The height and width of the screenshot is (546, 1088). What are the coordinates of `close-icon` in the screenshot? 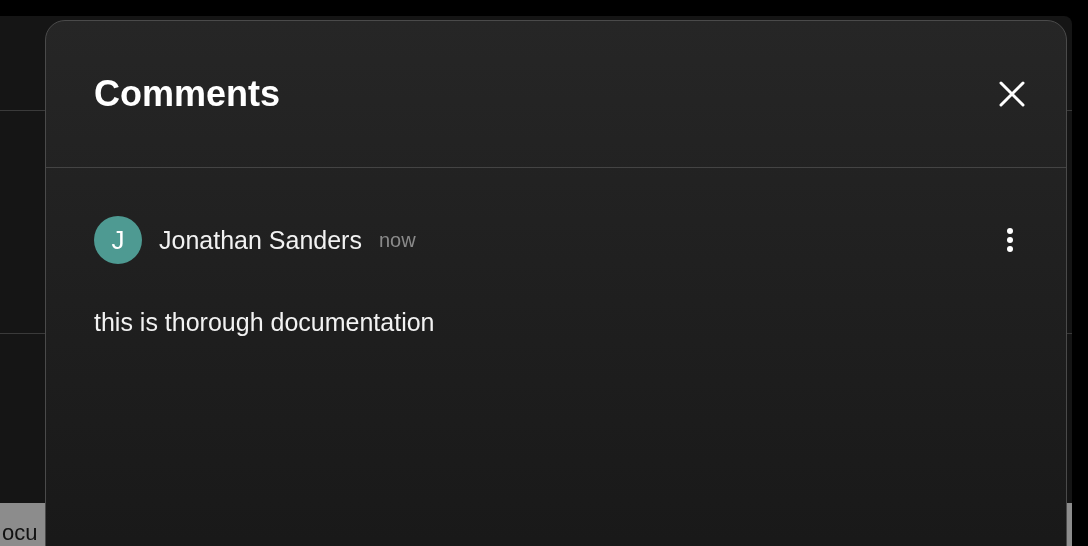 It's located at (1012, 94).